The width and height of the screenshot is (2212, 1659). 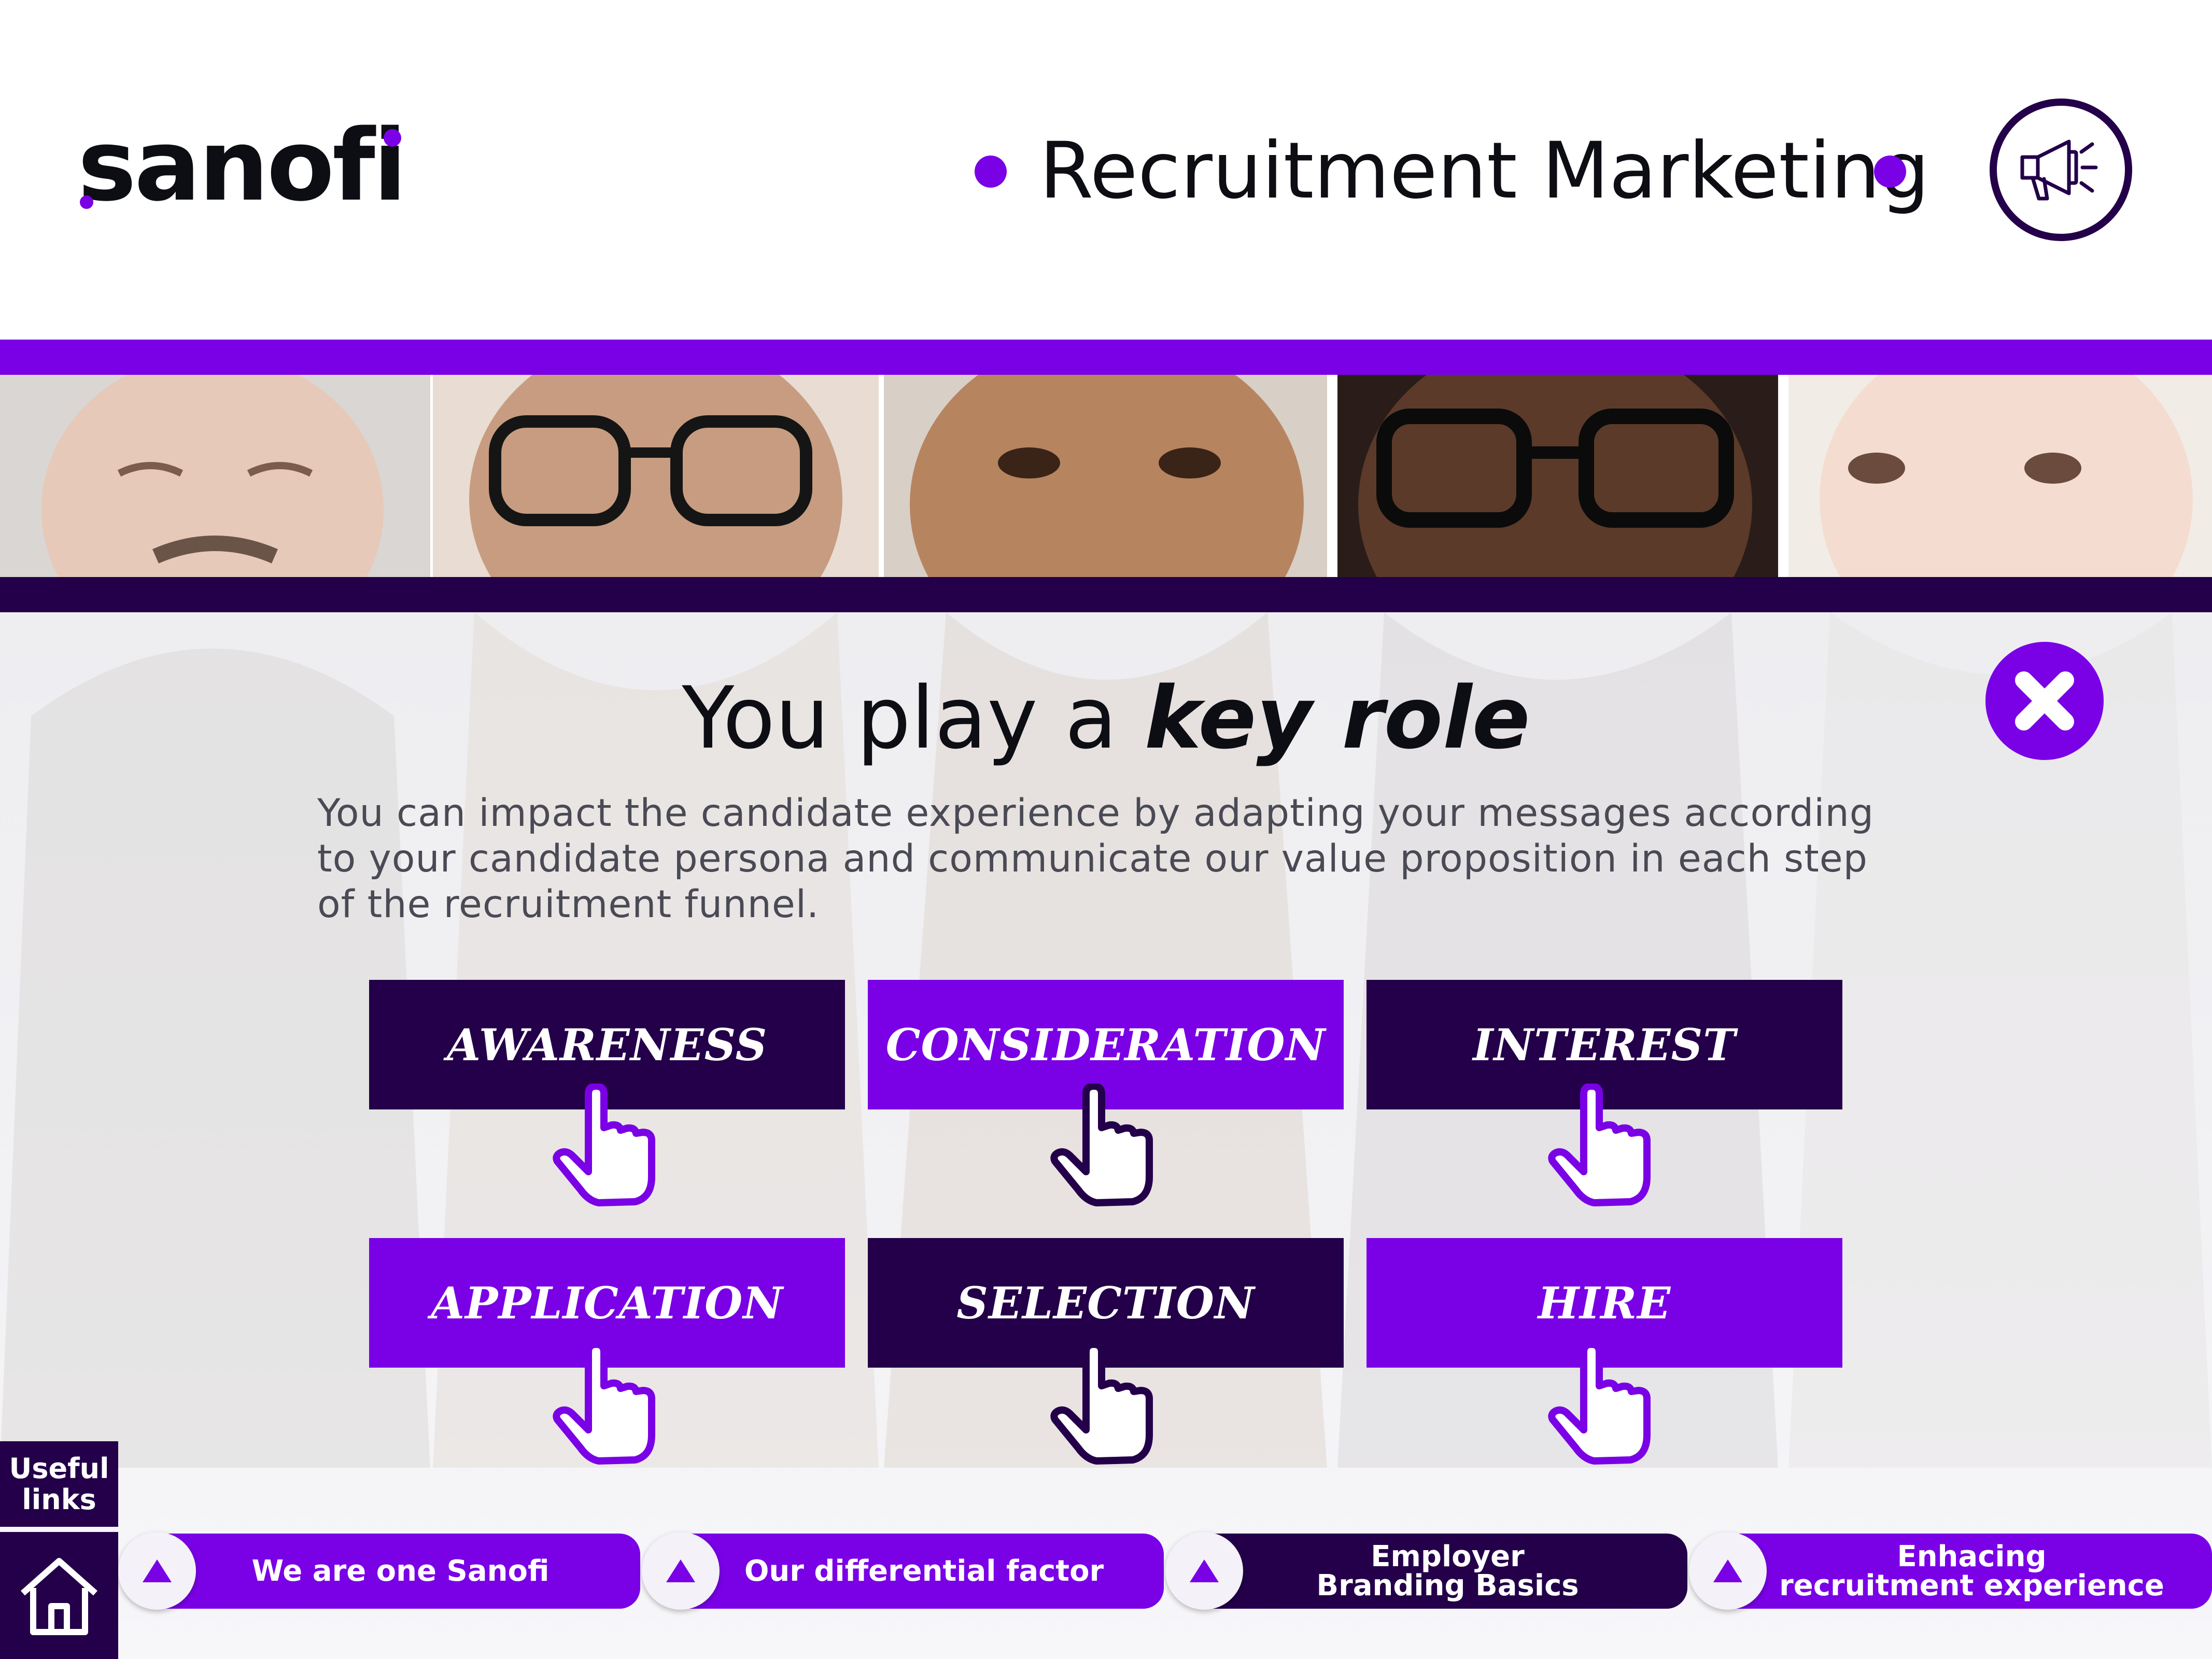 I want to click on nav-label: Branding Basics, so click(x=1447, y=1585).